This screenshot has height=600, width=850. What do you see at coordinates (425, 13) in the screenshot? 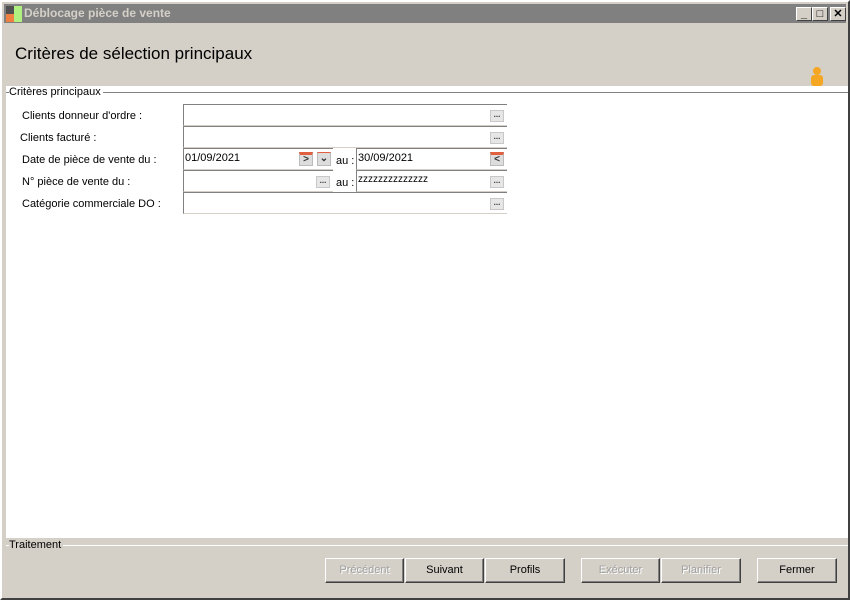
I see `title-bar: Déblocage pièce de vente _ □ ✕` at bounding box center [425, 13].